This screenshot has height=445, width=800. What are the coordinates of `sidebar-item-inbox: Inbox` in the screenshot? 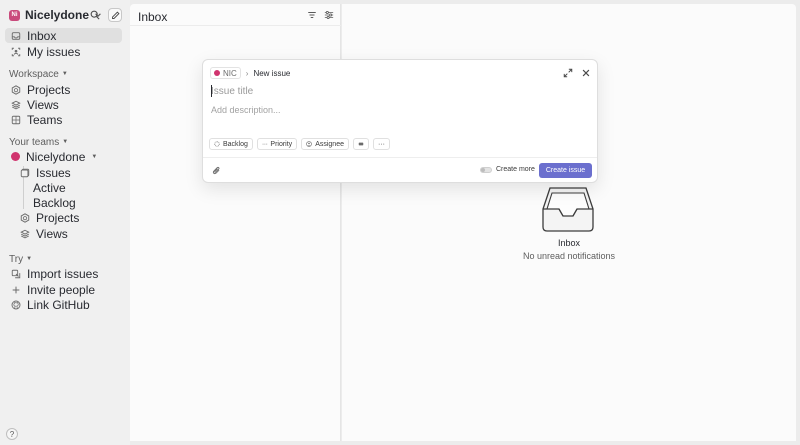 It's located at (63, 35).